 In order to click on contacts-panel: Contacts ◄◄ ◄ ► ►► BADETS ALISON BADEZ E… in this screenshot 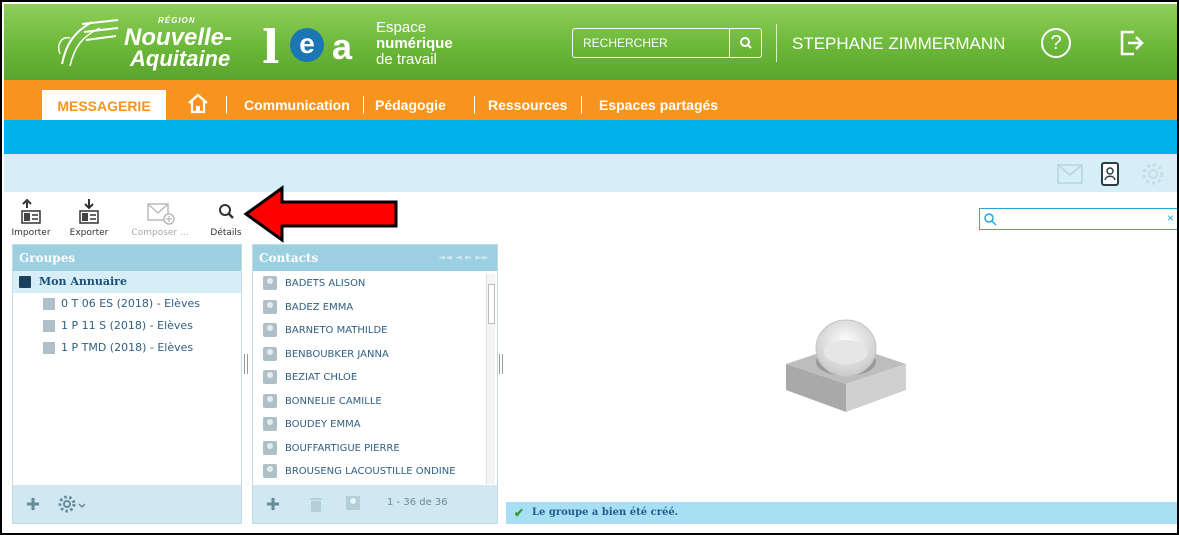, I will do `click(375, 384)`.